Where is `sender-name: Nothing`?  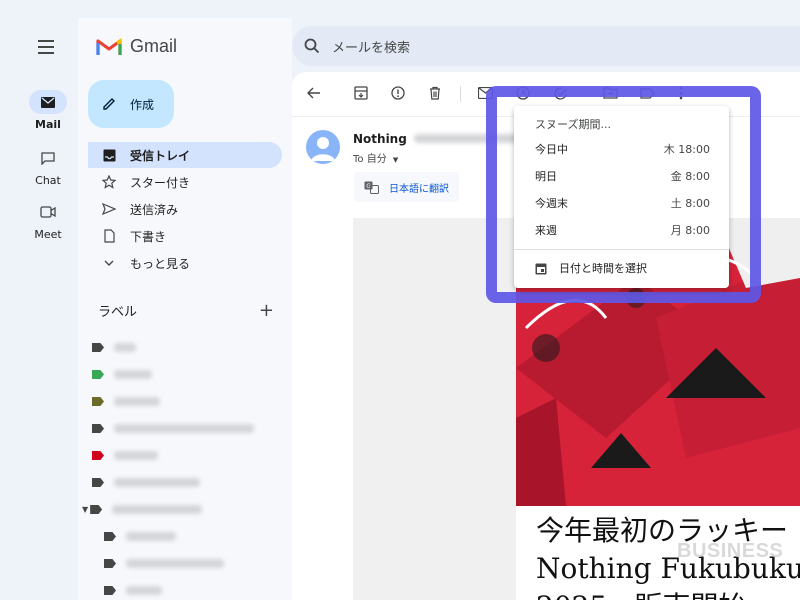
sender-name: Nothing is located at coordinates (380, 139).